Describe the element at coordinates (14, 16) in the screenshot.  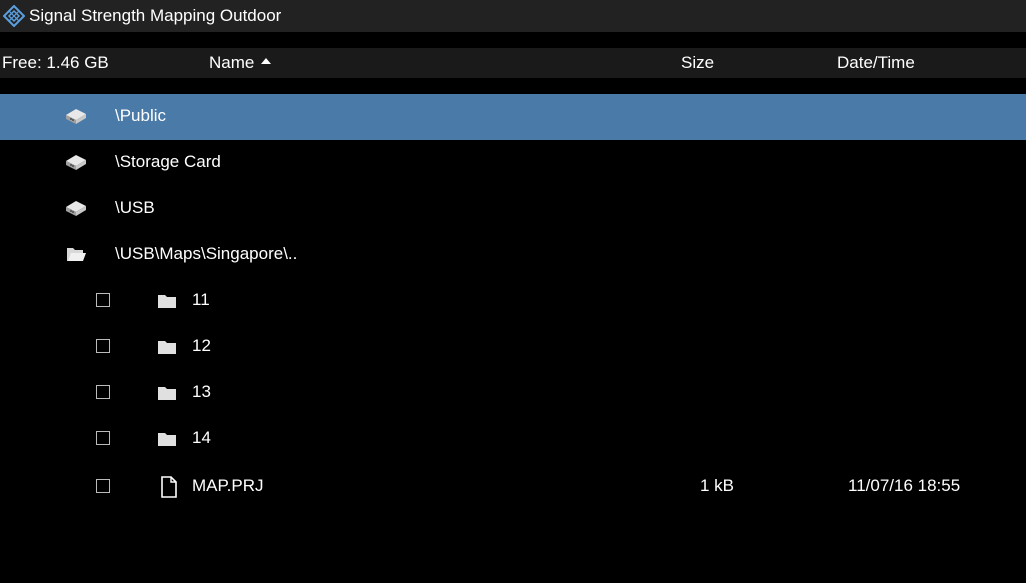
I see `app-logo-icon` at that location.